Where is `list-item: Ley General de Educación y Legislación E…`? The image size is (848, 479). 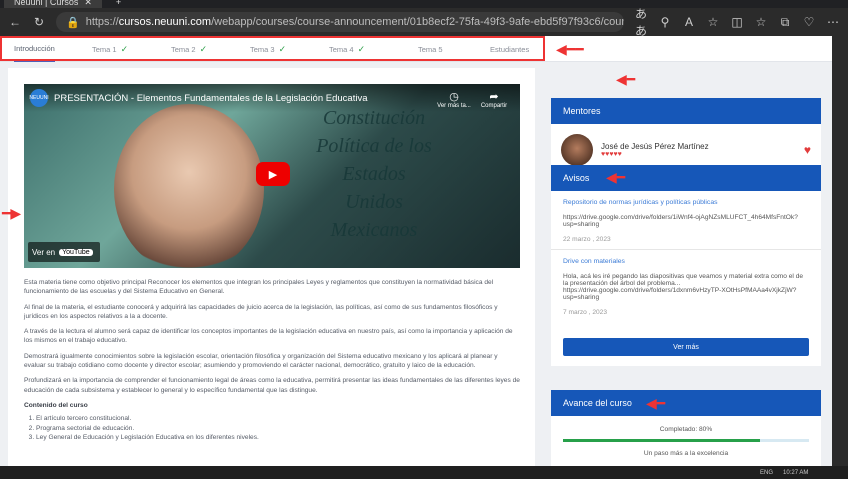
list-item: Ley General de Educación y Legislación E… is located at coordinates (278, 437).